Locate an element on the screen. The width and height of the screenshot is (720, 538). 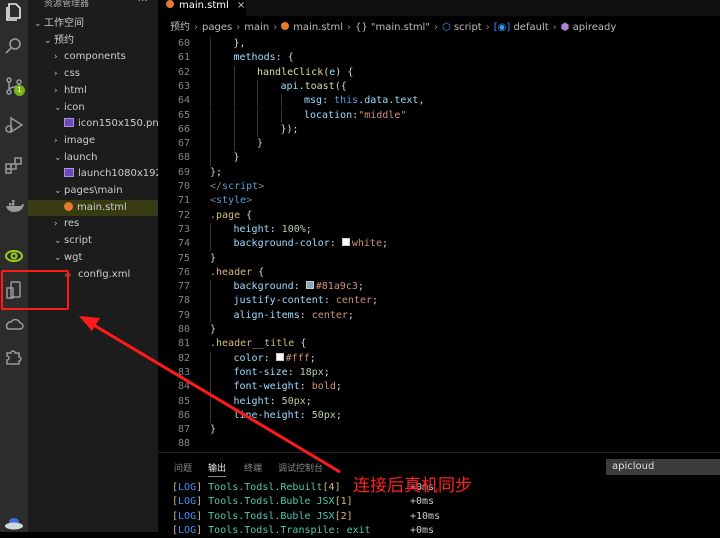
close-tab-icon: × is located at coordinates (241, 5).